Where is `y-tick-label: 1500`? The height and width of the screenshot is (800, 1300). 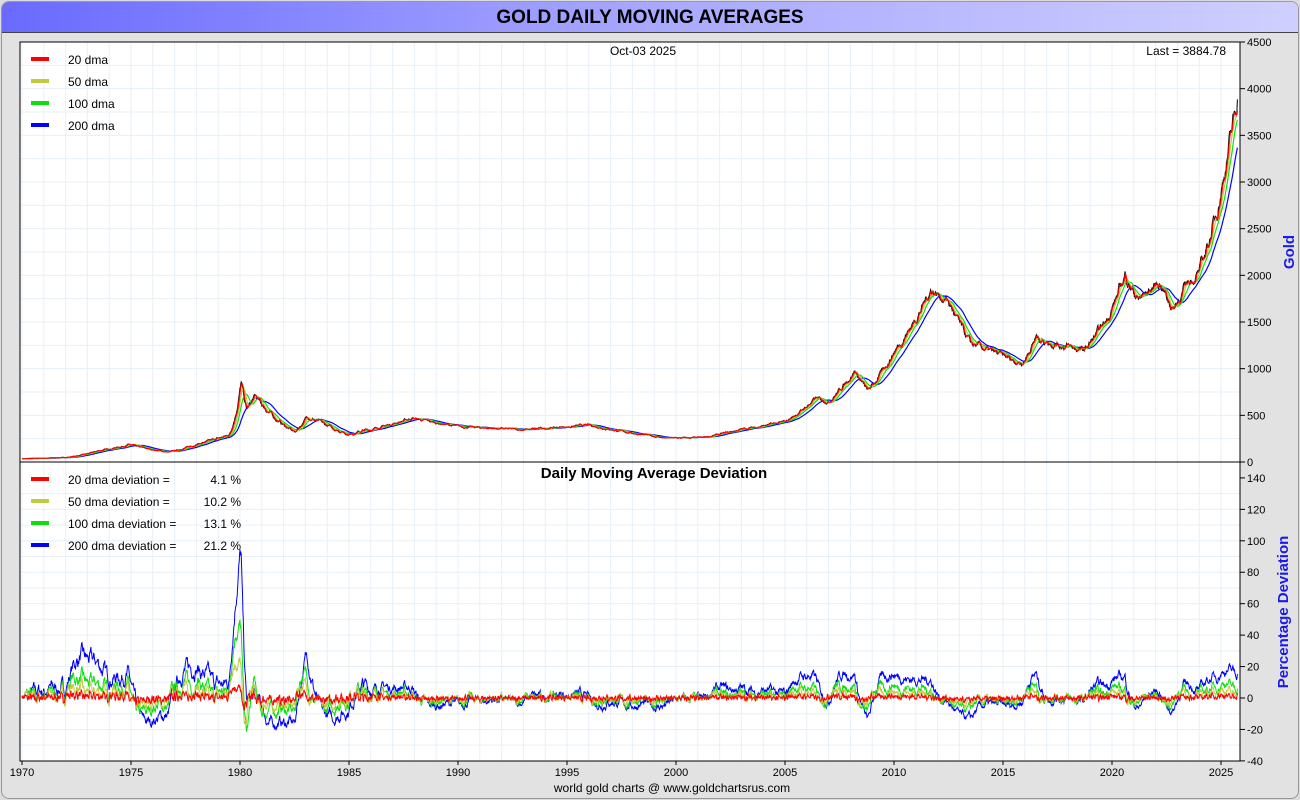 y-tick-label: 1500 is located at coordinates (1259, 323).